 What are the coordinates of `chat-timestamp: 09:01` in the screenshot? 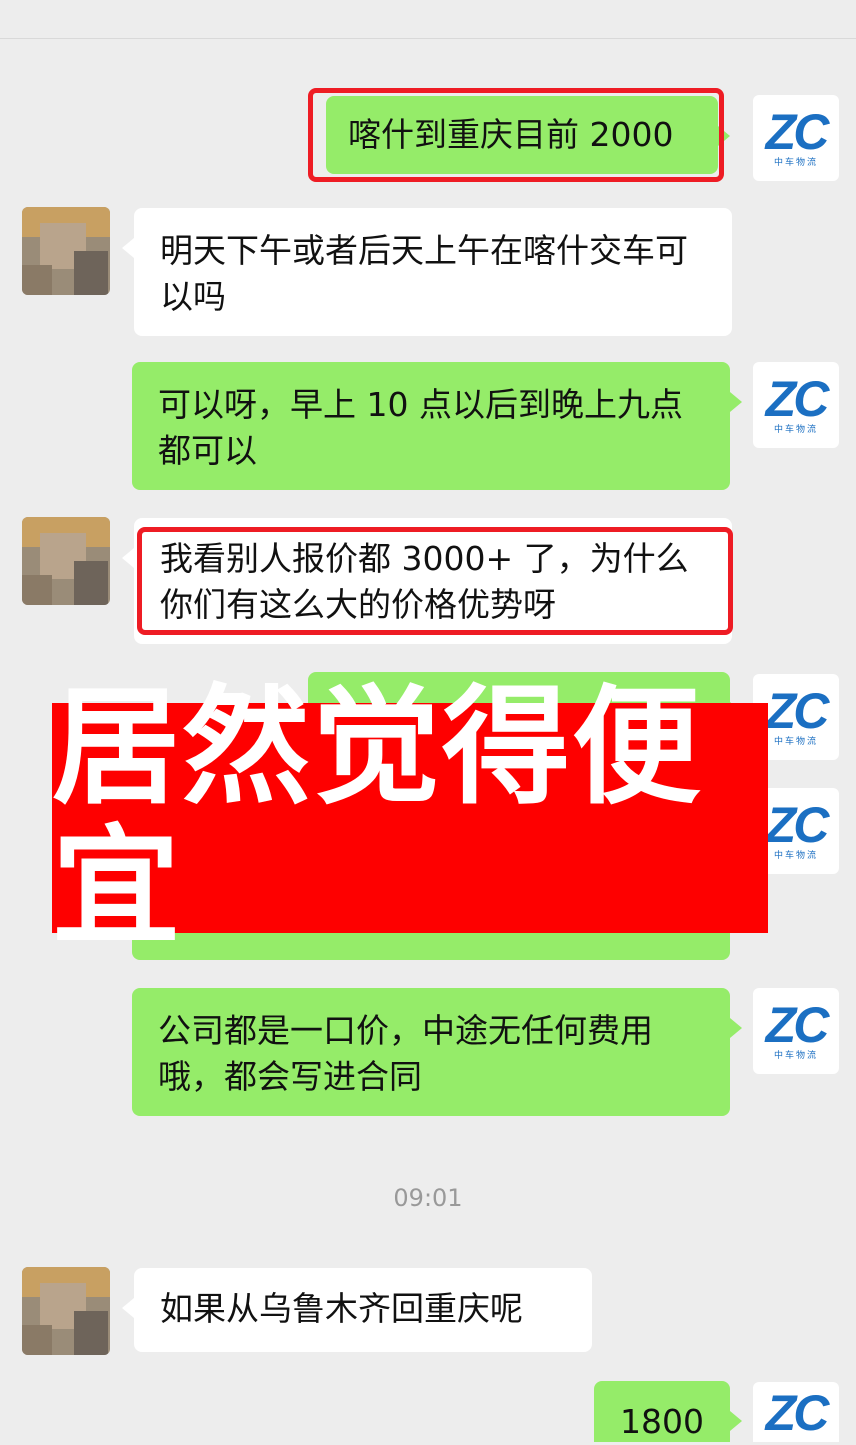 It's located at (428, 1198).